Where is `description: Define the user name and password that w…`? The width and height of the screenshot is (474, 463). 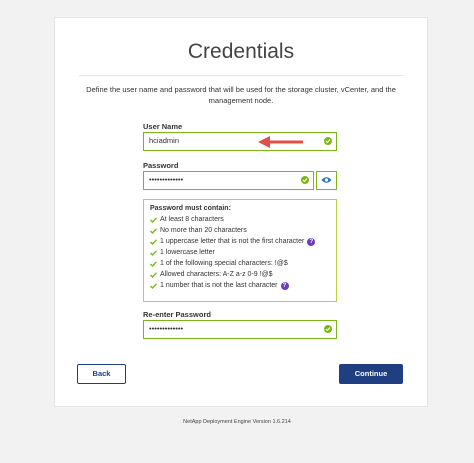
description: Define the user name and password that w… is located at coordinates (241, 95).